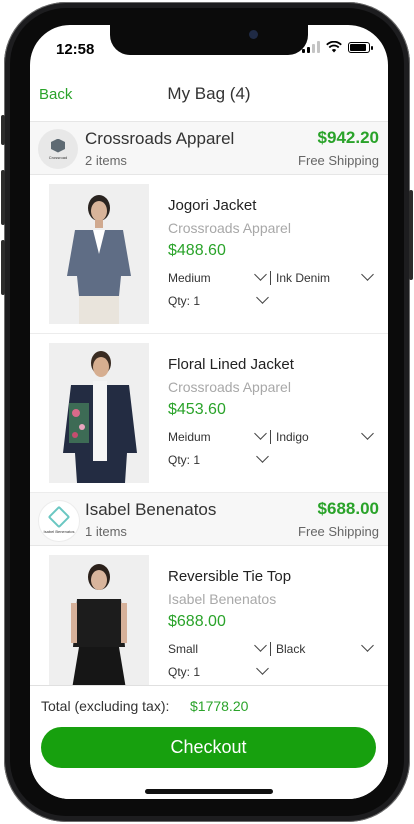  I want to click on store-name: Crossroads Apparel, so click(160, 138).